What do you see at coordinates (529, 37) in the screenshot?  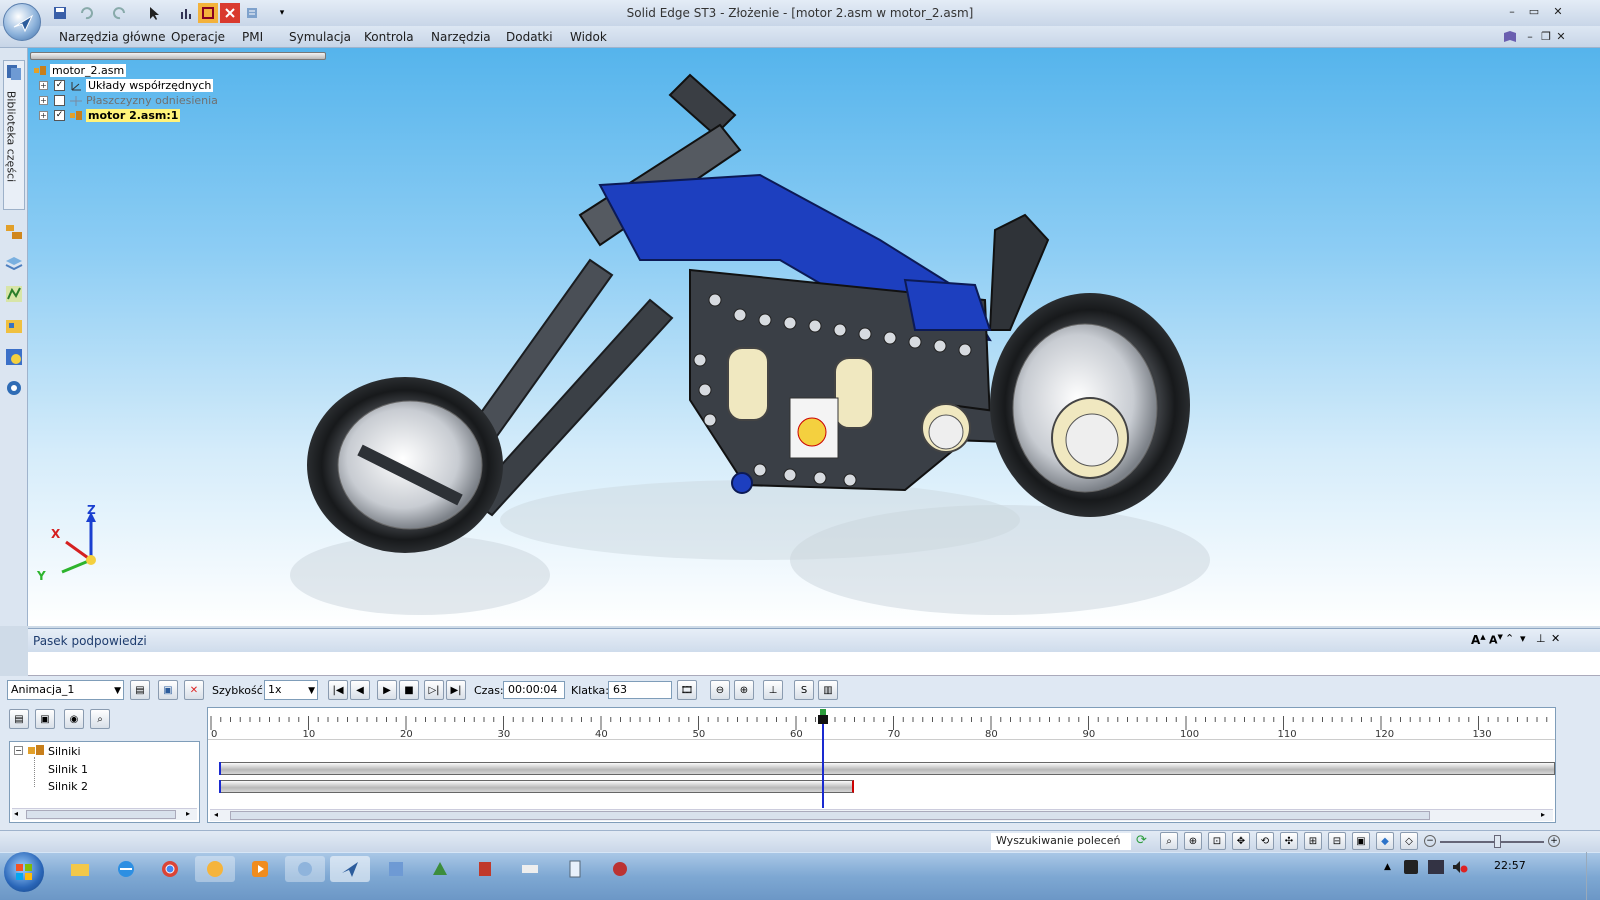 I see `tab-dodatki: Dodatki` at bounding box center [529, 37].